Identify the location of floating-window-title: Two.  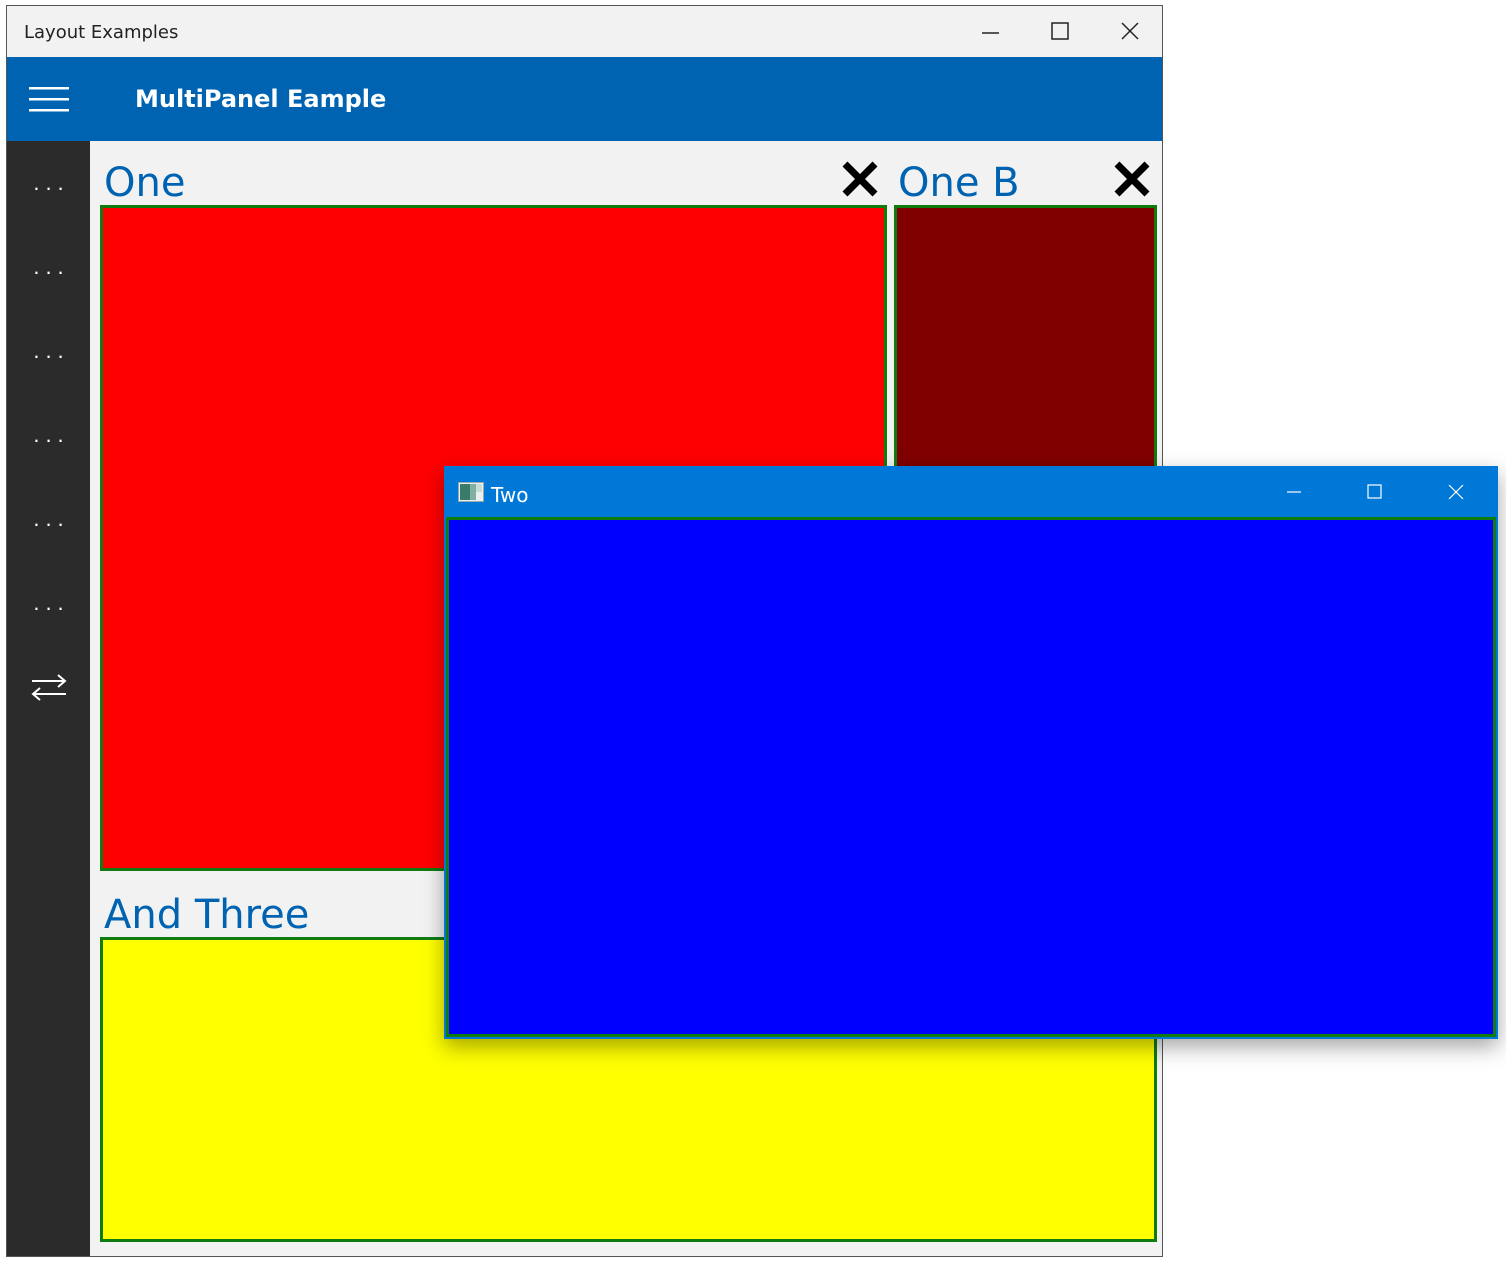
(510, 495).